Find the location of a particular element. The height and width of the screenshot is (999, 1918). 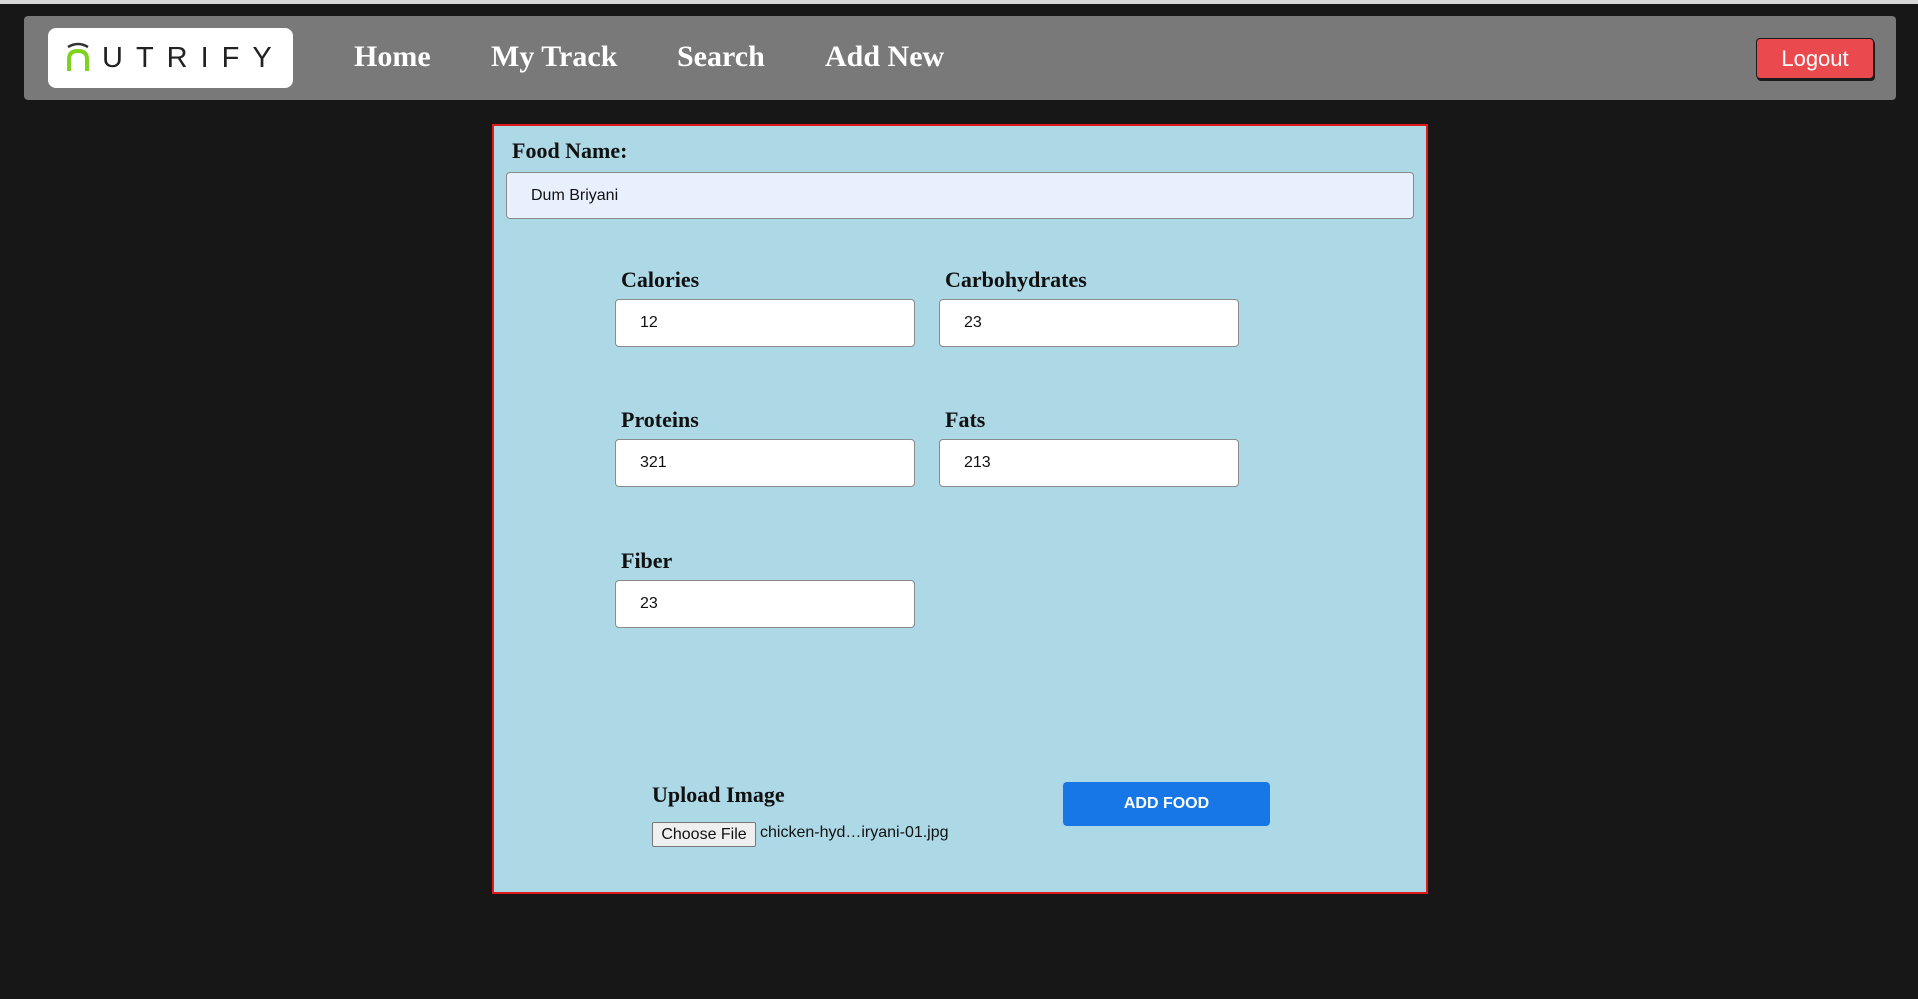

selected-file-name: chicken-hyd…iryani-01.jpg is located at coordinates (854, 832).